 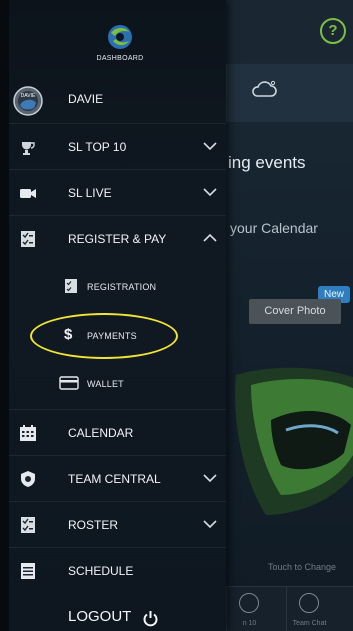 I want to click on avatar: DAVIE, so click(x=28, y=101).